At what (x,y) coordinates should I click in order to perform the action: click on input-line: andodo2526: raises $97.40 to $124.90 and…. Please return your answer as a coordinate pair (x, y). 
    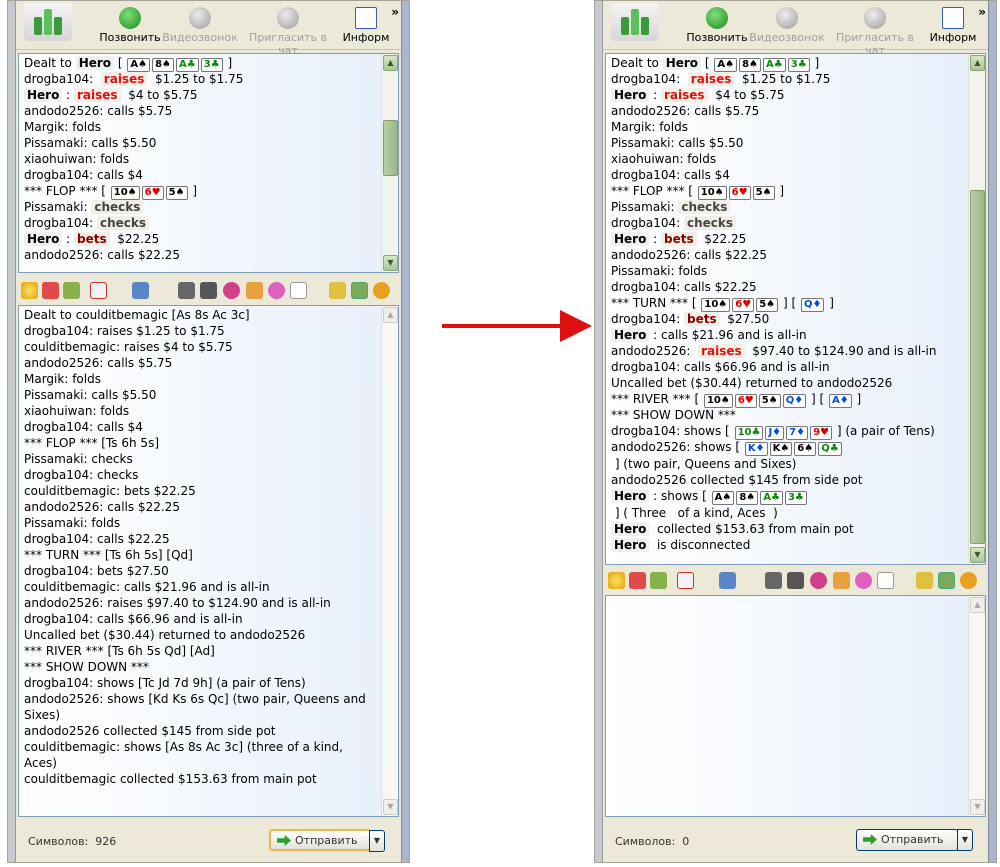
    Looking at the image, I should click on (177, 603).